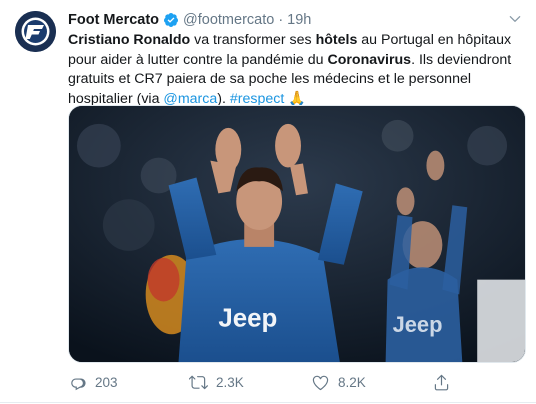  I want to click on heart-icon, so click(320, 382).